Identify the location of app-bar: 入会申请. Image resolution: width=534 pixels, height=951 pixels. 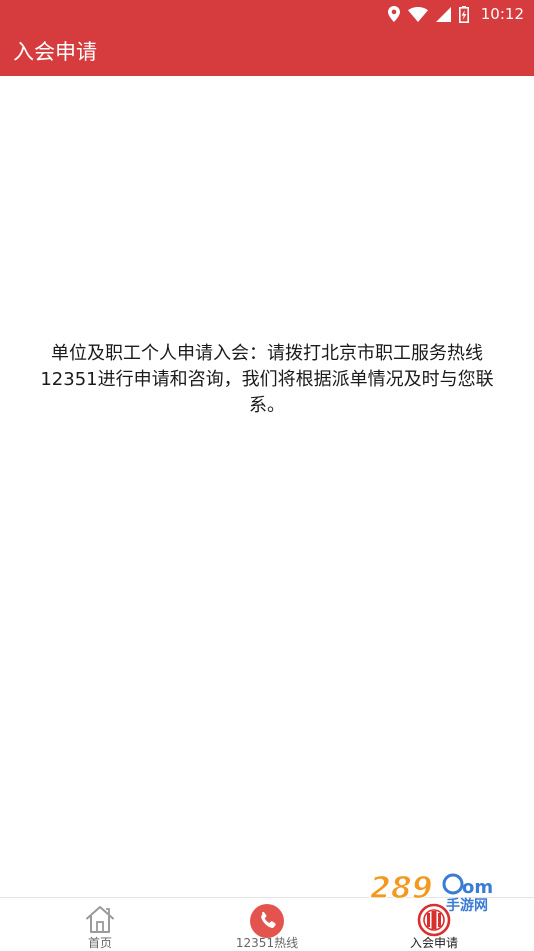
(267, 52).